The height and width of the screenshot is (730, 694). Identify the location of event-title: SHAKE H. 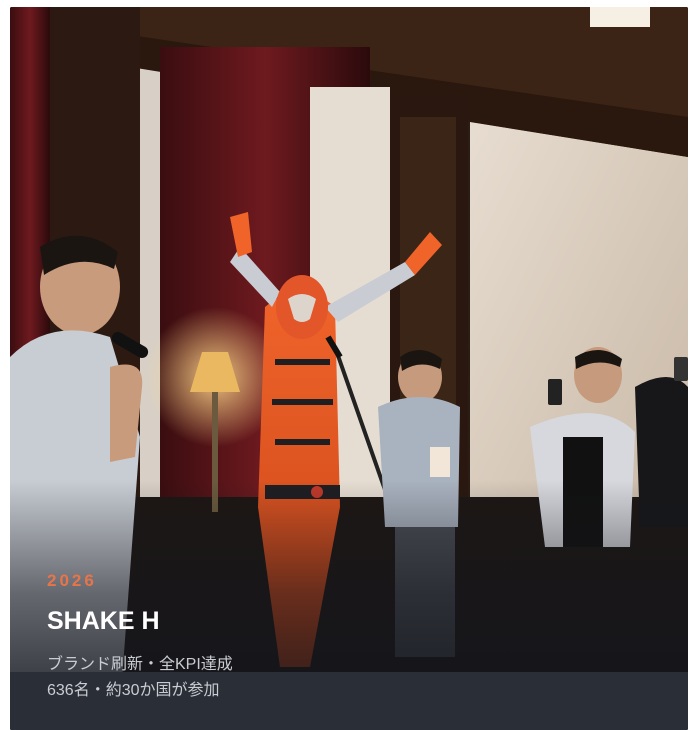
(103, 621).